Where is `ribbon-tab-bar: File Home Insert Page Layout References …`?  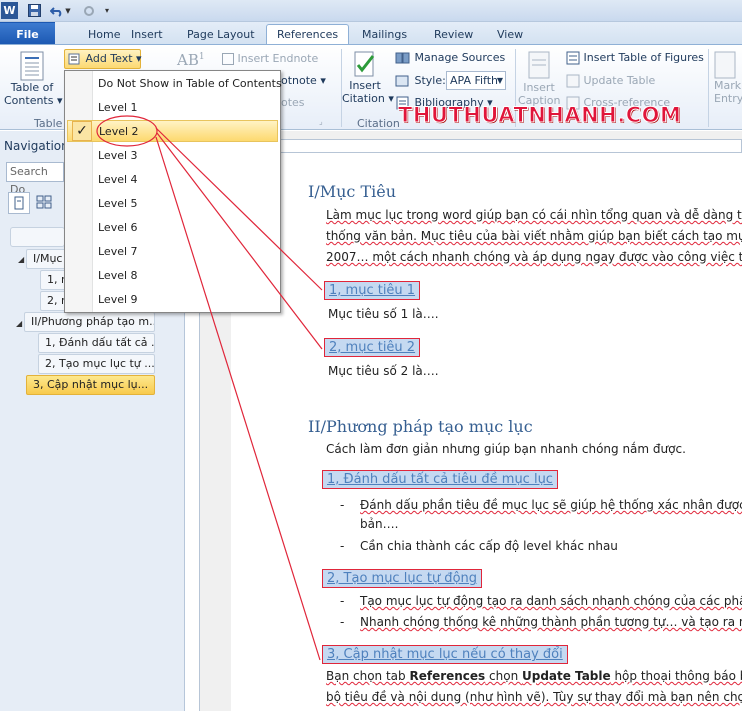 ribbon-tab-bar: File Home Insert Page Layout References … is located at coordinates (371, 34).